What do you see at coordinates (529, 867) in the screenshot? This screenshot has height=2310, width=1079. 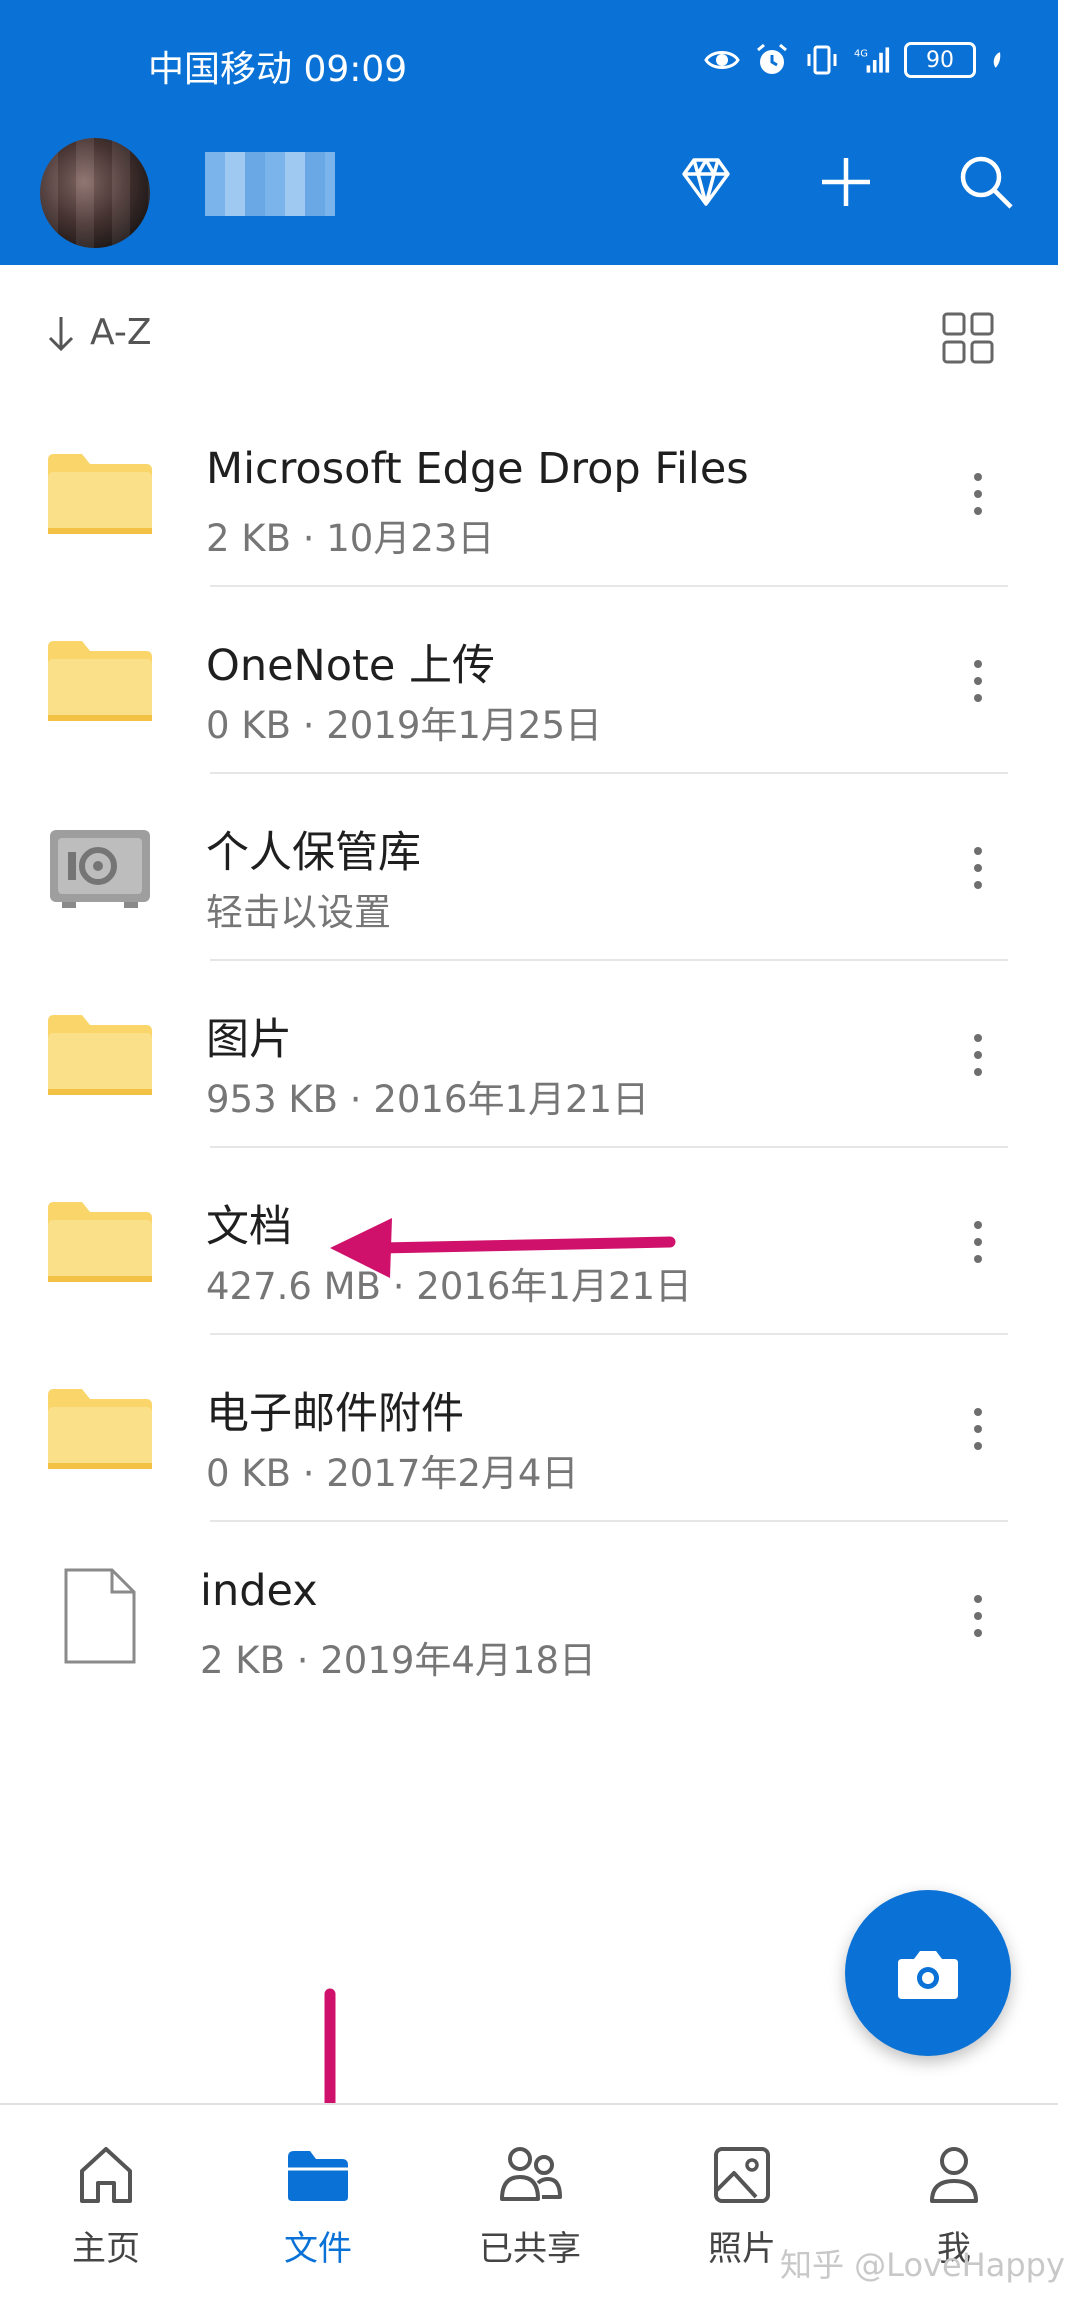 I see `list-item: 个人保管库 轻击以设置` at bounding box center [529, 867].